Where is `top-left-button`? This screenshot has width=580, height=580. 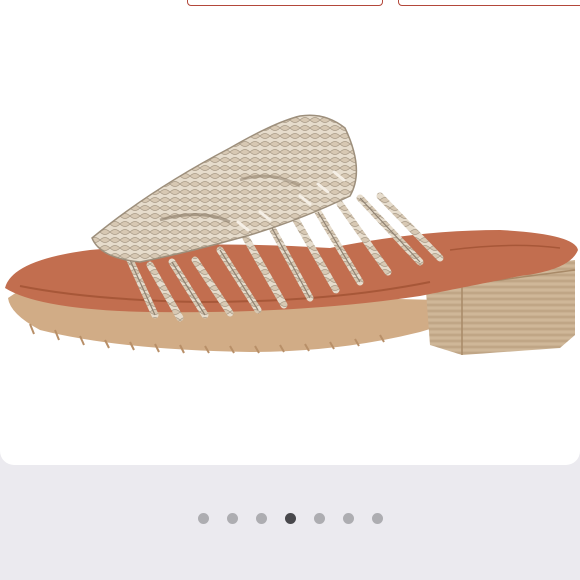
top-left-button is located at coordinates (285, 3).